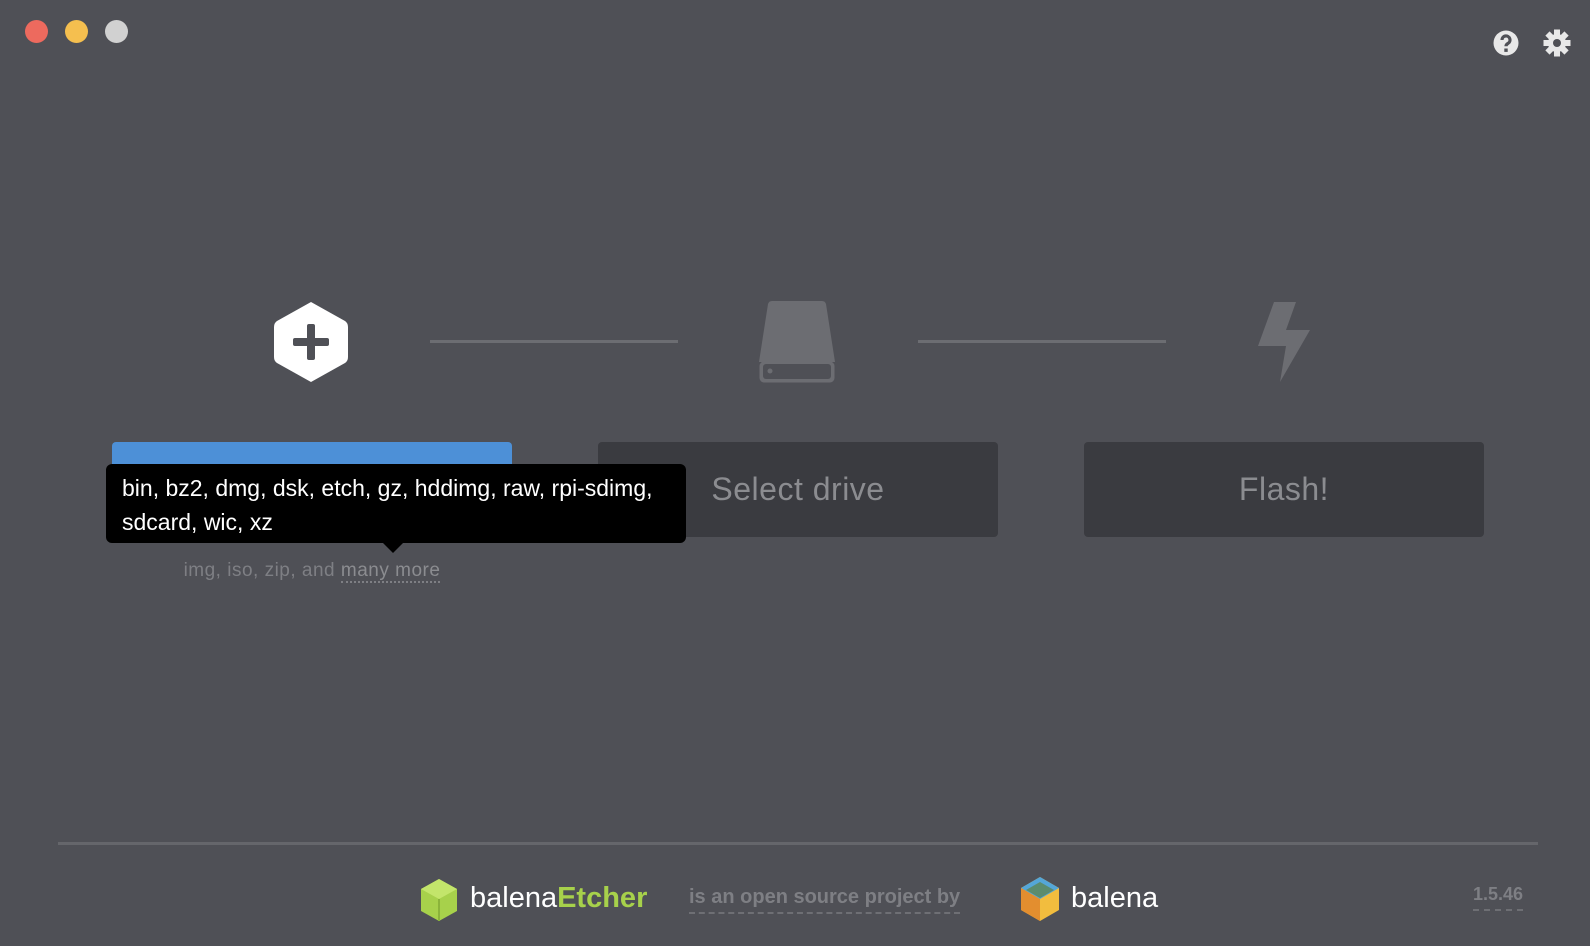 The width and height of the screenshot is (1590, 946). What do you see at coordinates (558, 898) in the screenshot?
I see `etcher-brand: balenaEtcher` at bounding box center [558, 898].